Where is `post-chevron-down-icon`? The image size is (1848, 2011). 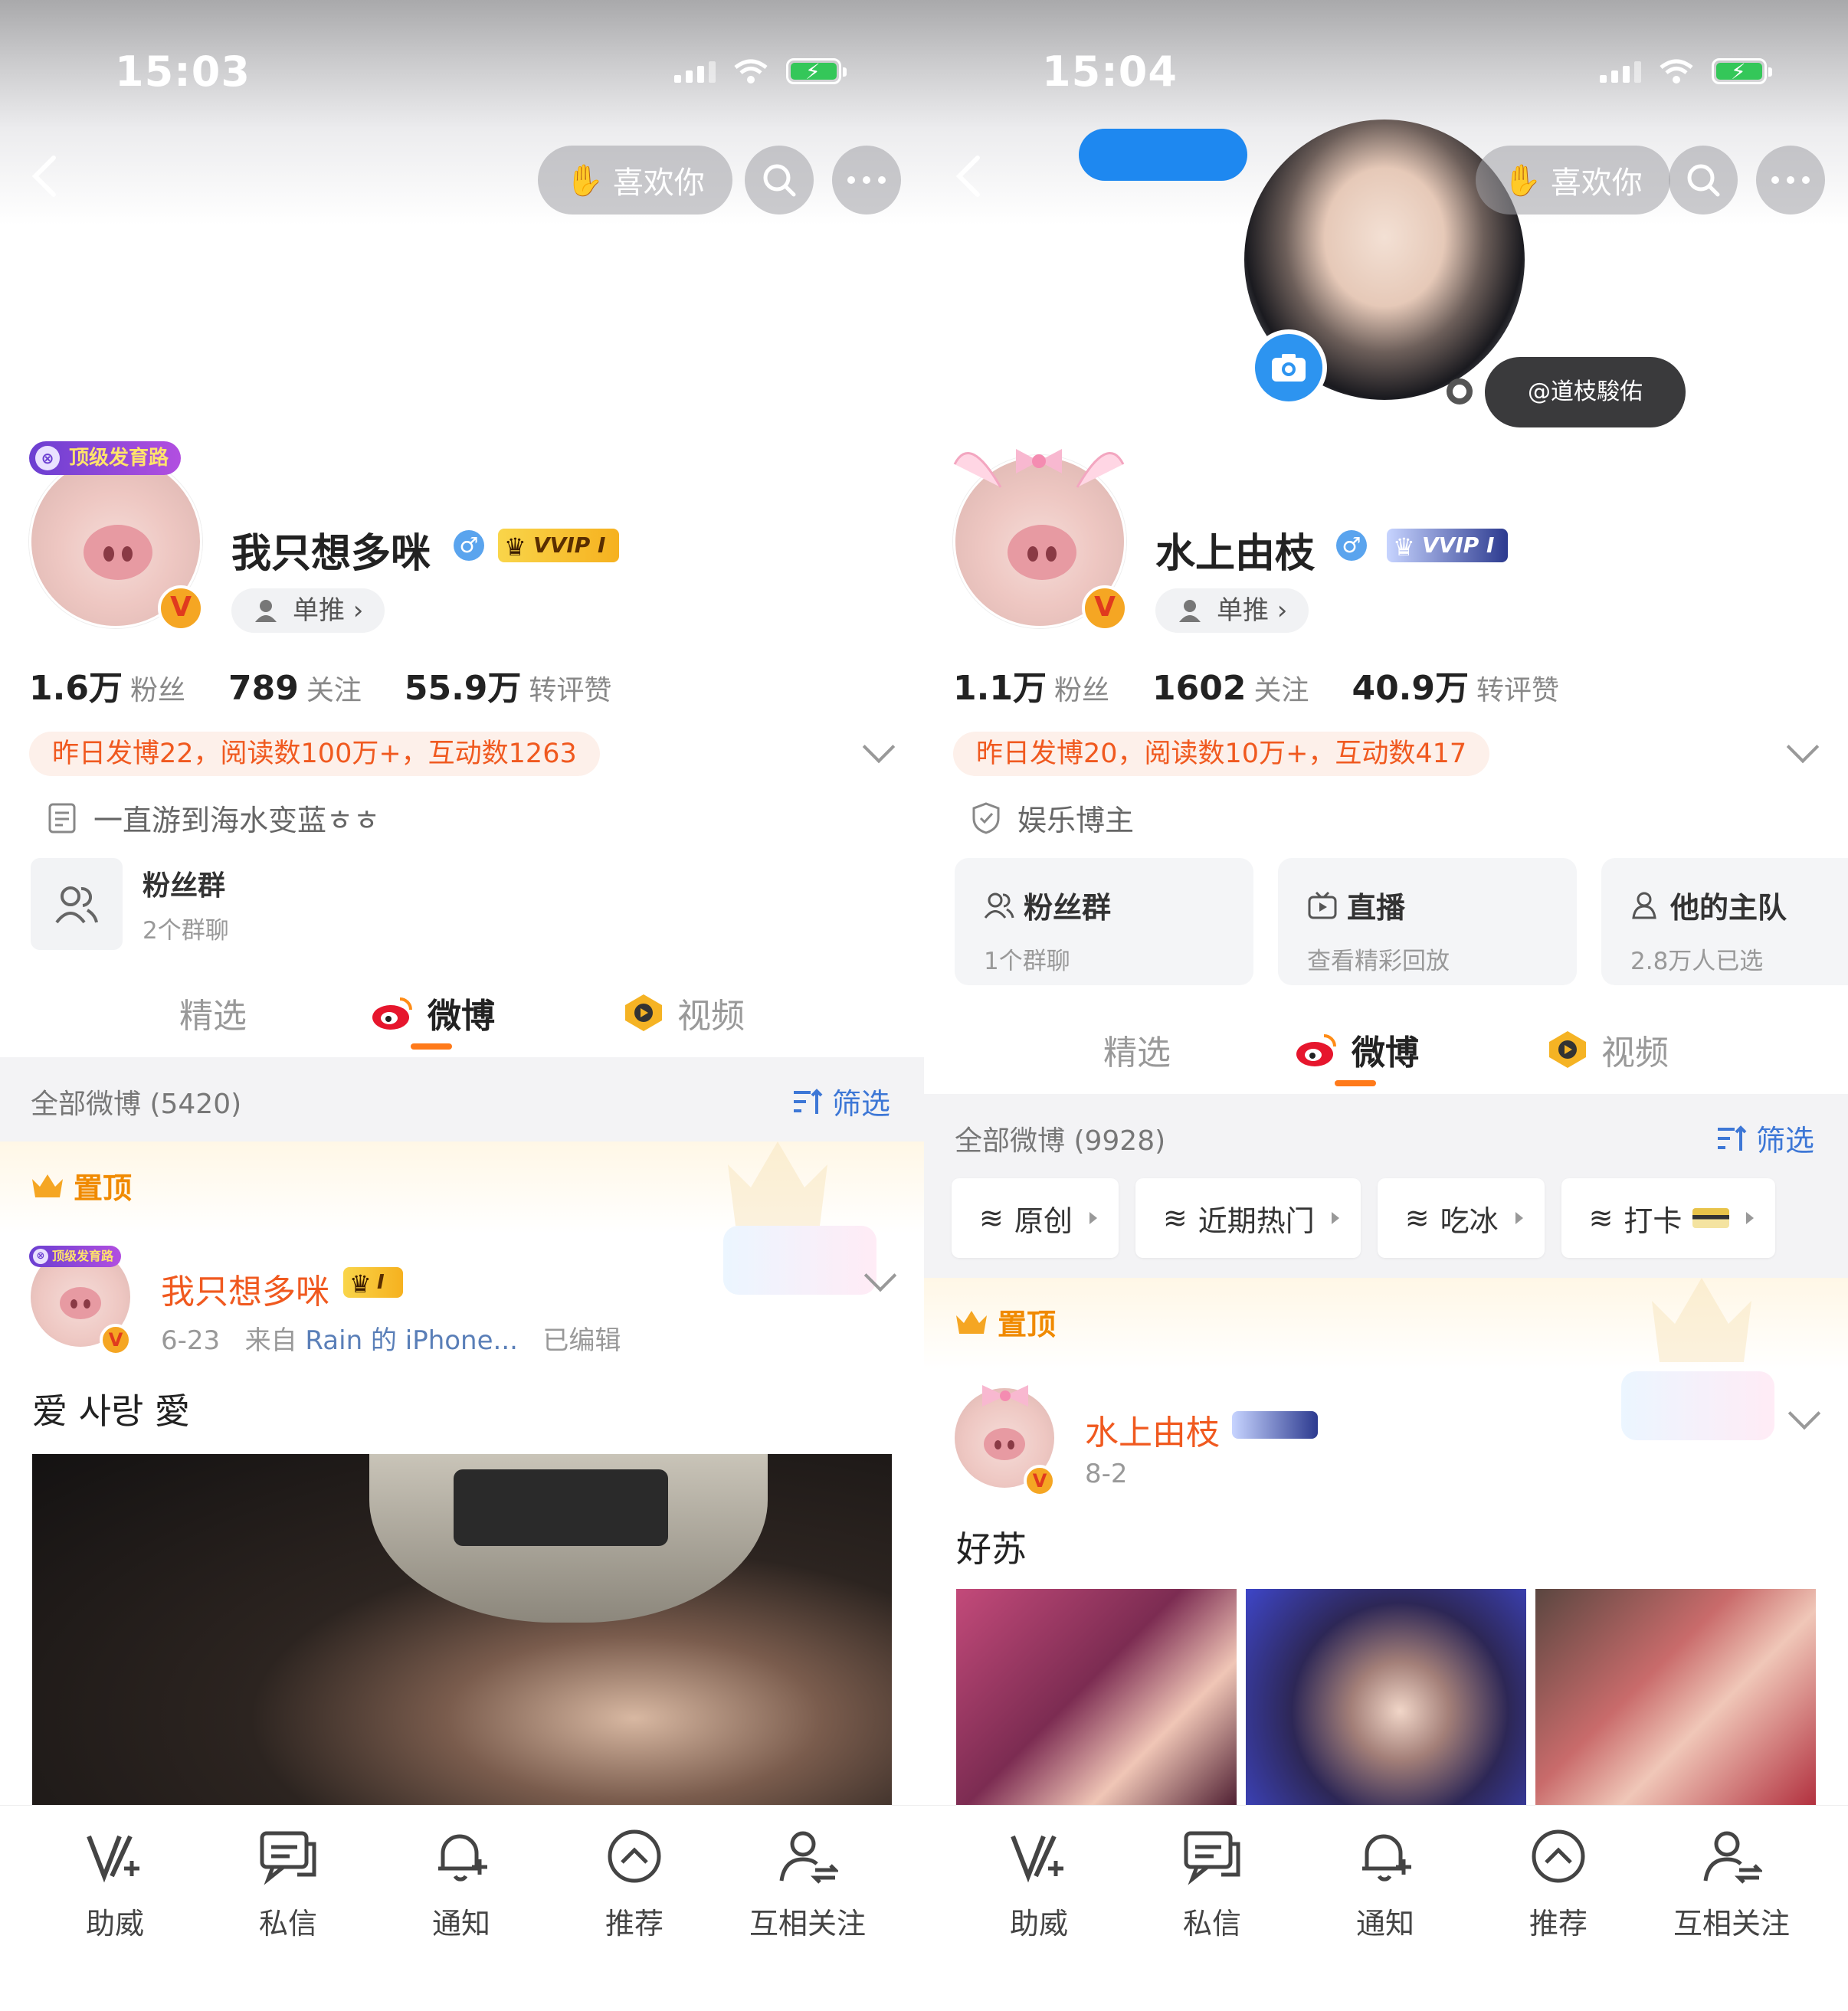 post-chevron-down-icon is located at coordinates (1804, 1413).